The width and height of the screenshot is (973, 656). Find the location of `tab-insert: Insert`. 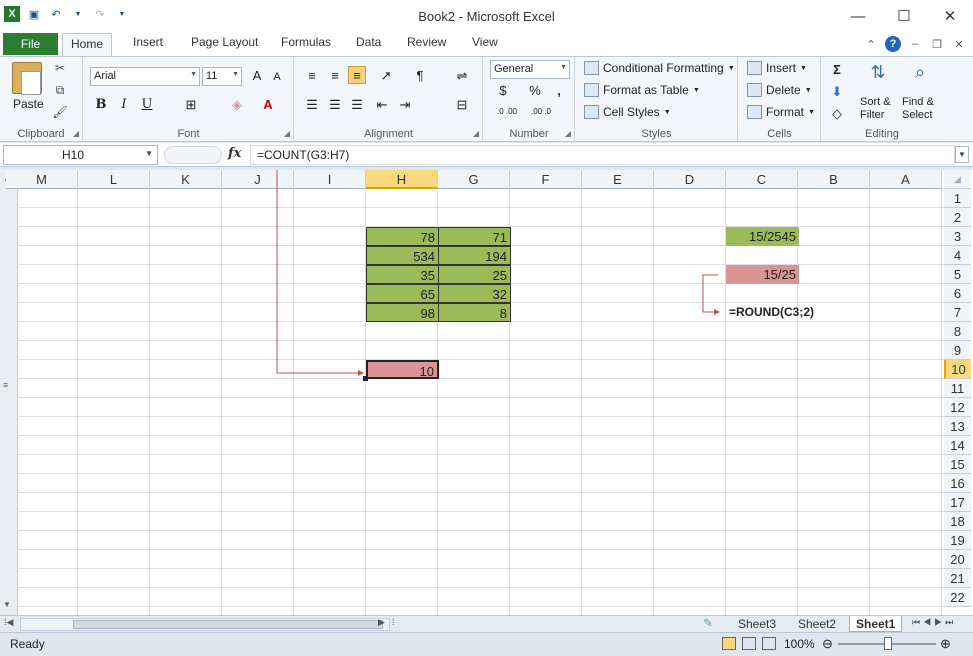

tab-insert: Insert is located at coordinates (148, 42).